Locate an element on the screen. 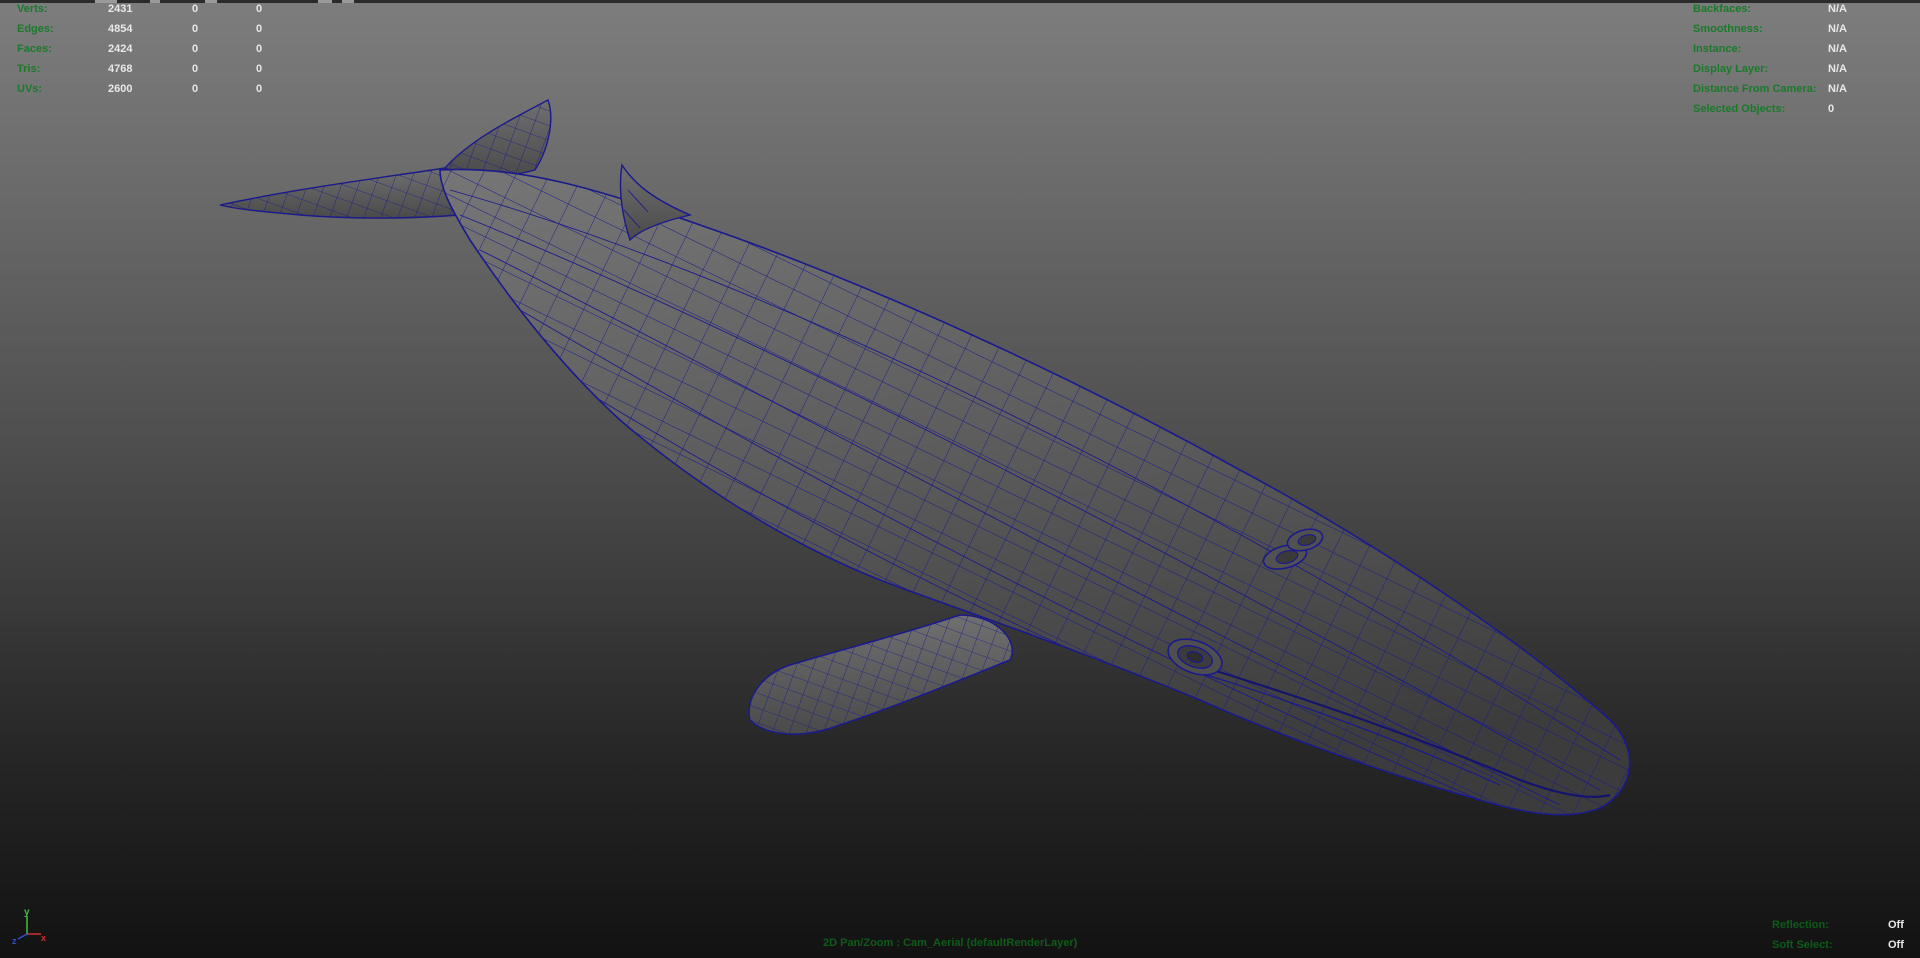 The image size is (1920, 958). hud-value: 4854 is located at coordinates (120, 29).